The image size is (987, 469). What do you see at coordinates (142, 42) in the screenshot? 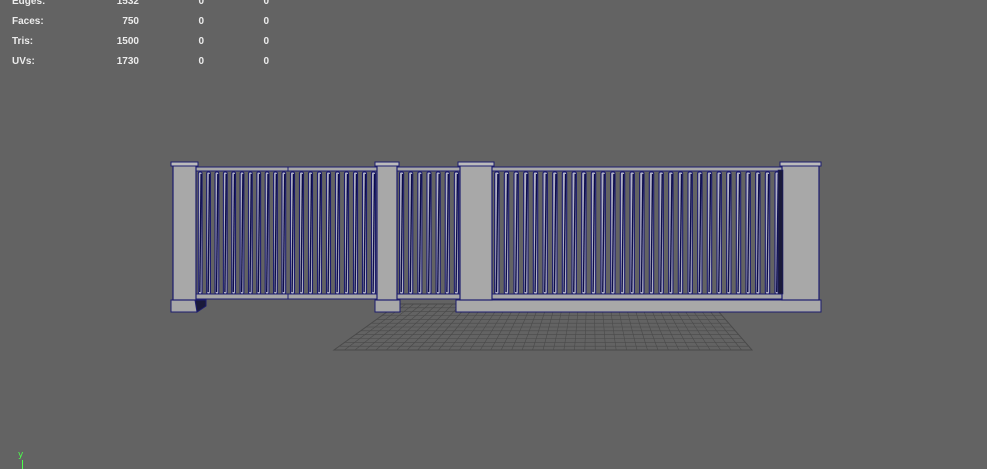
I see `hud-row-tris: Tris: 1500 0 0` at bounding box center [142, 42].